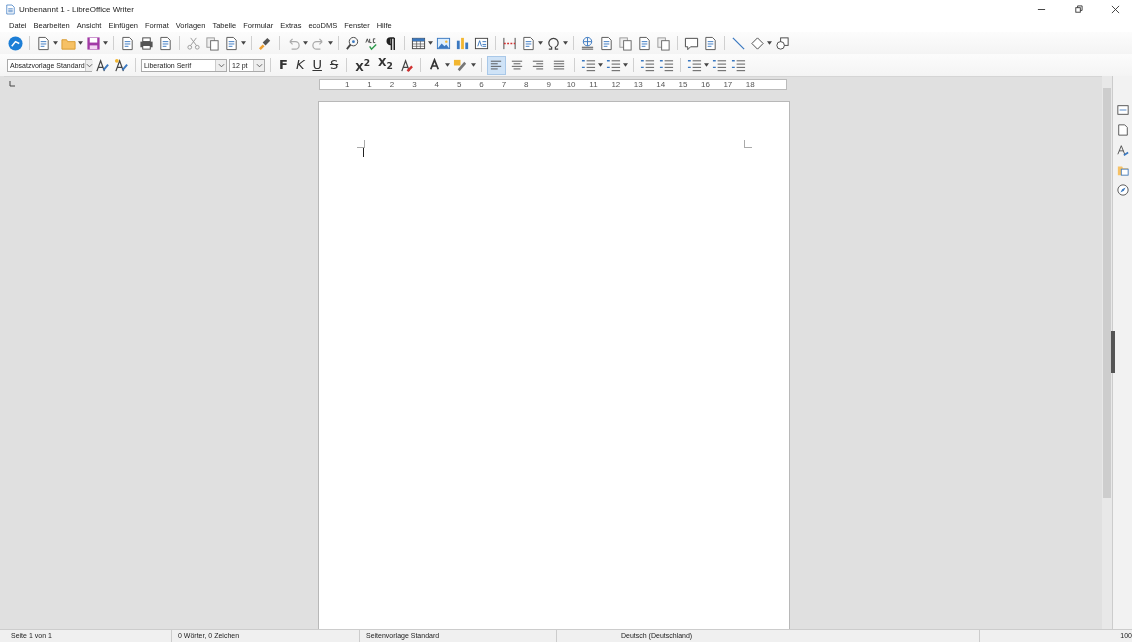 The width and height of the screenshot is (1132, 642). Describe the element at coordinates (392, 84) in the screenshot. I see `ruler-number: 2` at that location.